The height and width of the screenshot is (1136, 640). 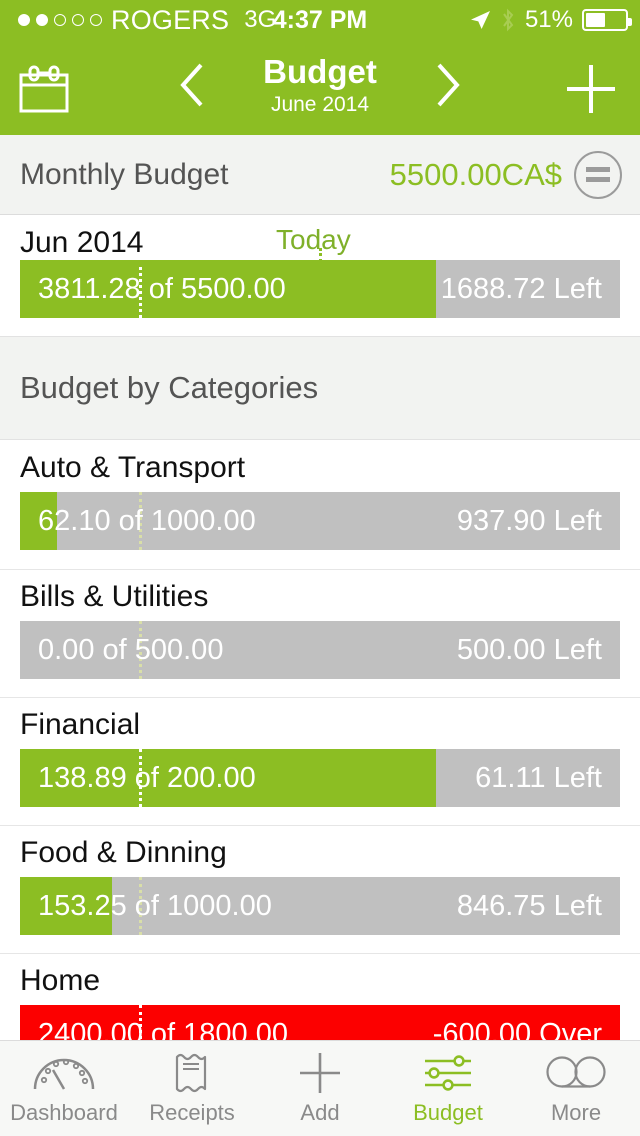 I want to click on add-button, so click(x=591, y=89).